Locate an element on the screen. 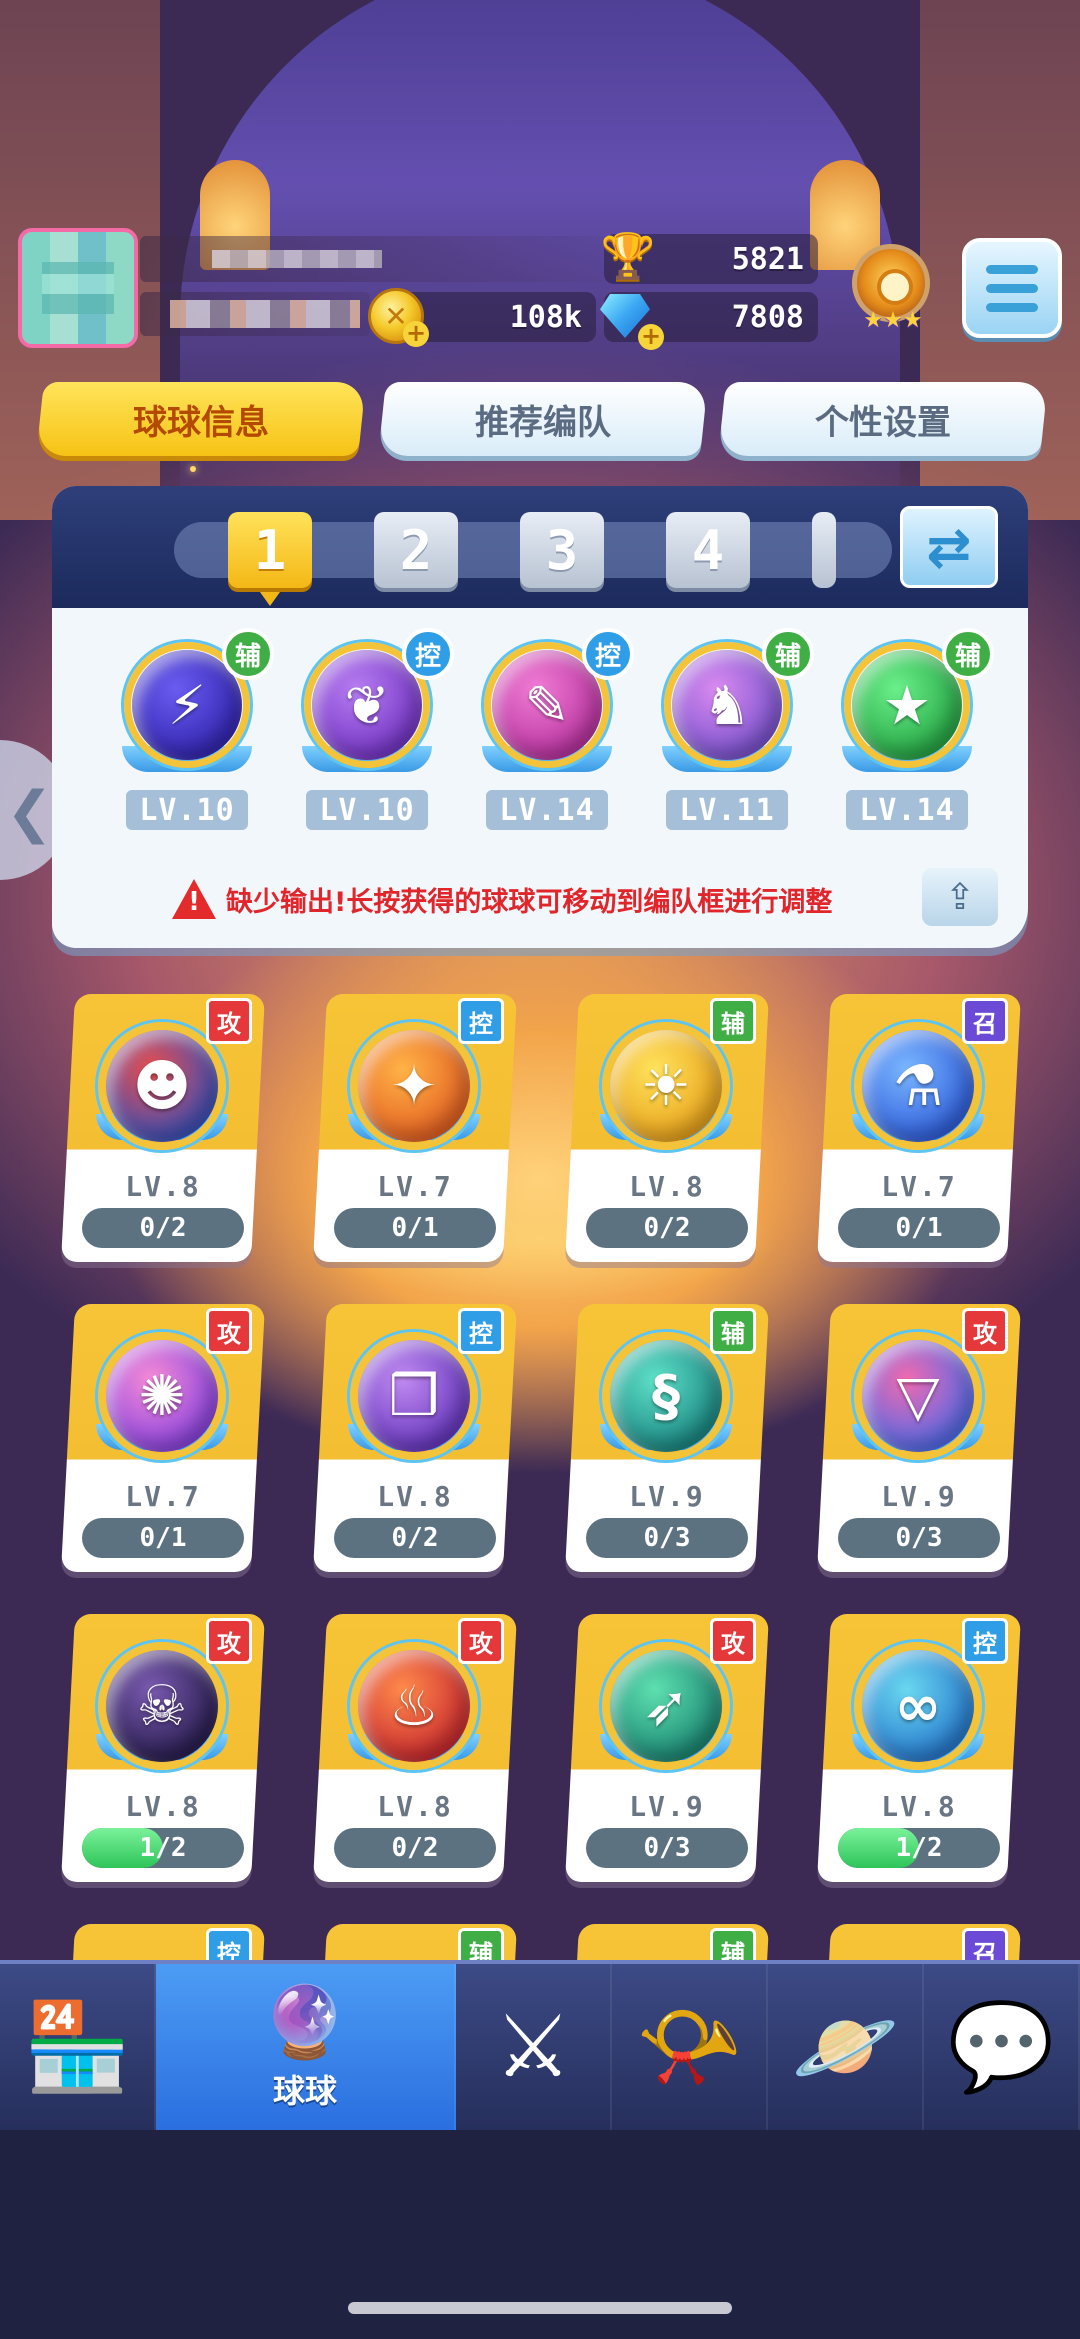 The width and height of the screenshot is (1080, 2339). lineup-slot-3: 3 is located at coordinates (562, 550).